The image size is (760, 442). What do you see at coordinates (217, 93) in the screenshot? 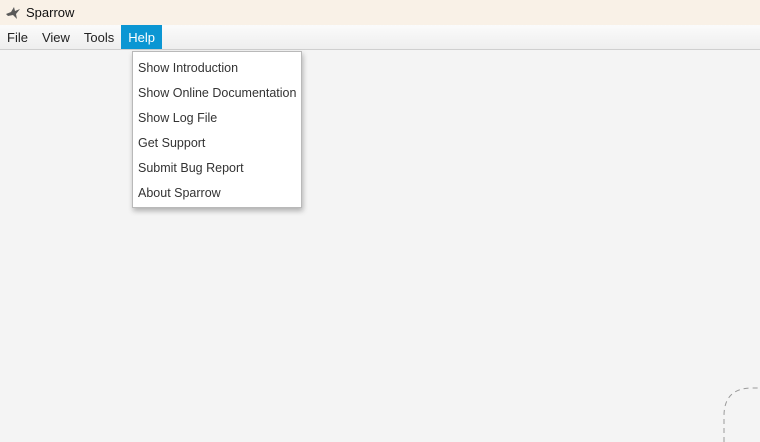
I see `menu-item-show-online-documentation: Show Online Documentation` at bounding box center [217, 93].